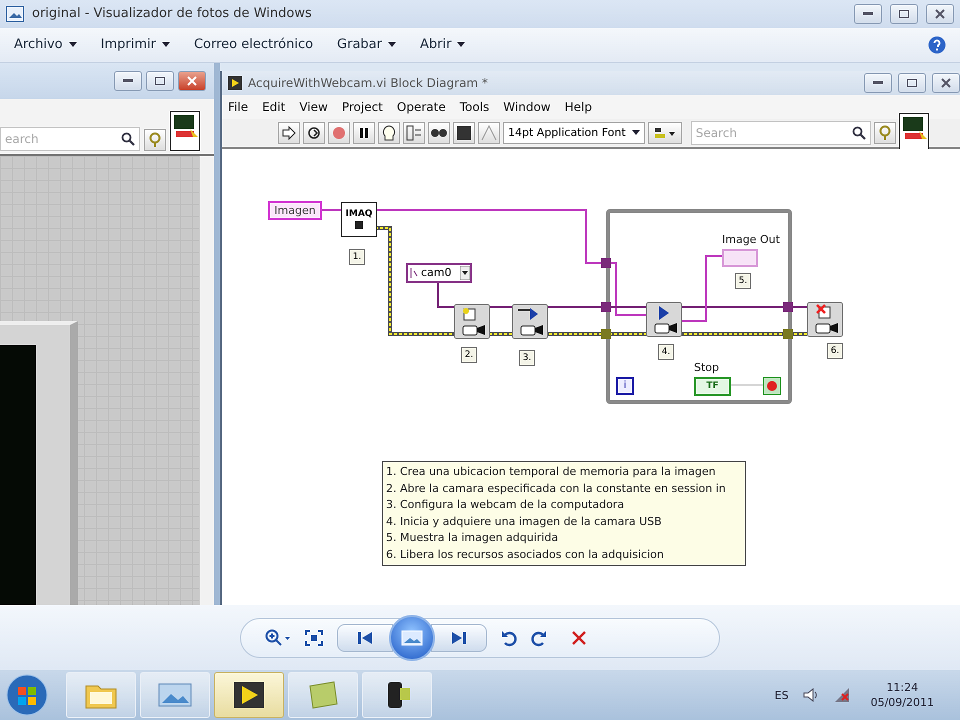  What do you see at coordinates (743, 280) in the screenshot?
I see `step-label: 5.` at bounding box center [743, 280].